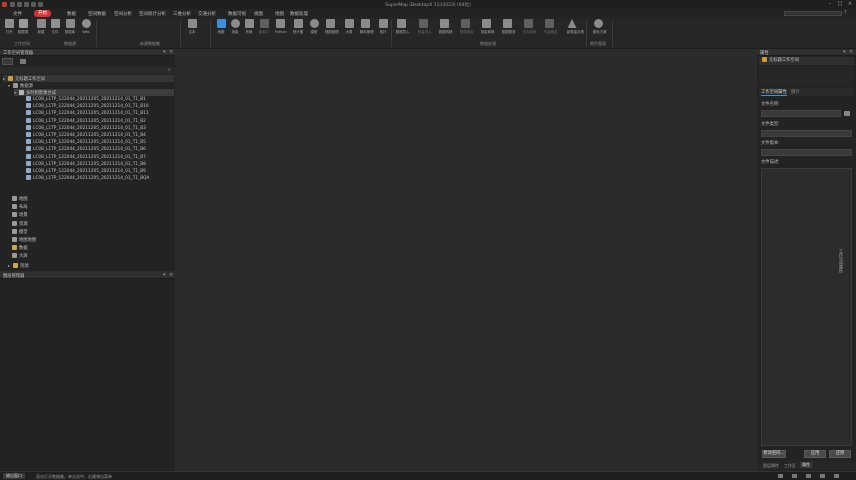 This screenshot has width=856, height=480. I want to click on menu-map: 地图, so click(279, 14).